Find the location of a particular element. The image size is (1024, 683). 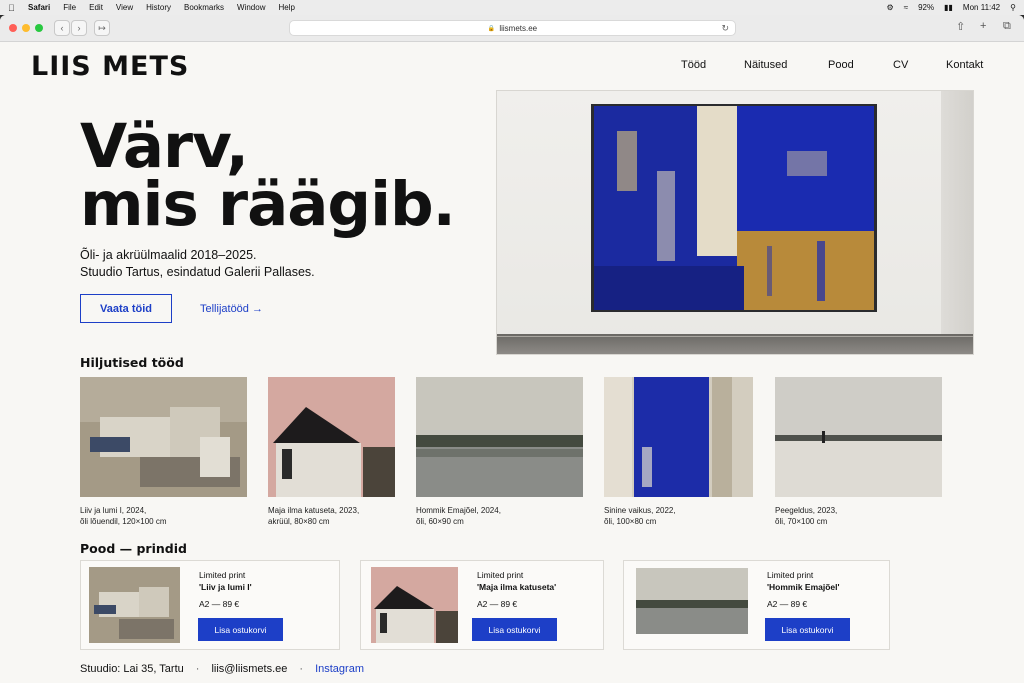

back-button: ‹ is located at coordinates (62, 28).